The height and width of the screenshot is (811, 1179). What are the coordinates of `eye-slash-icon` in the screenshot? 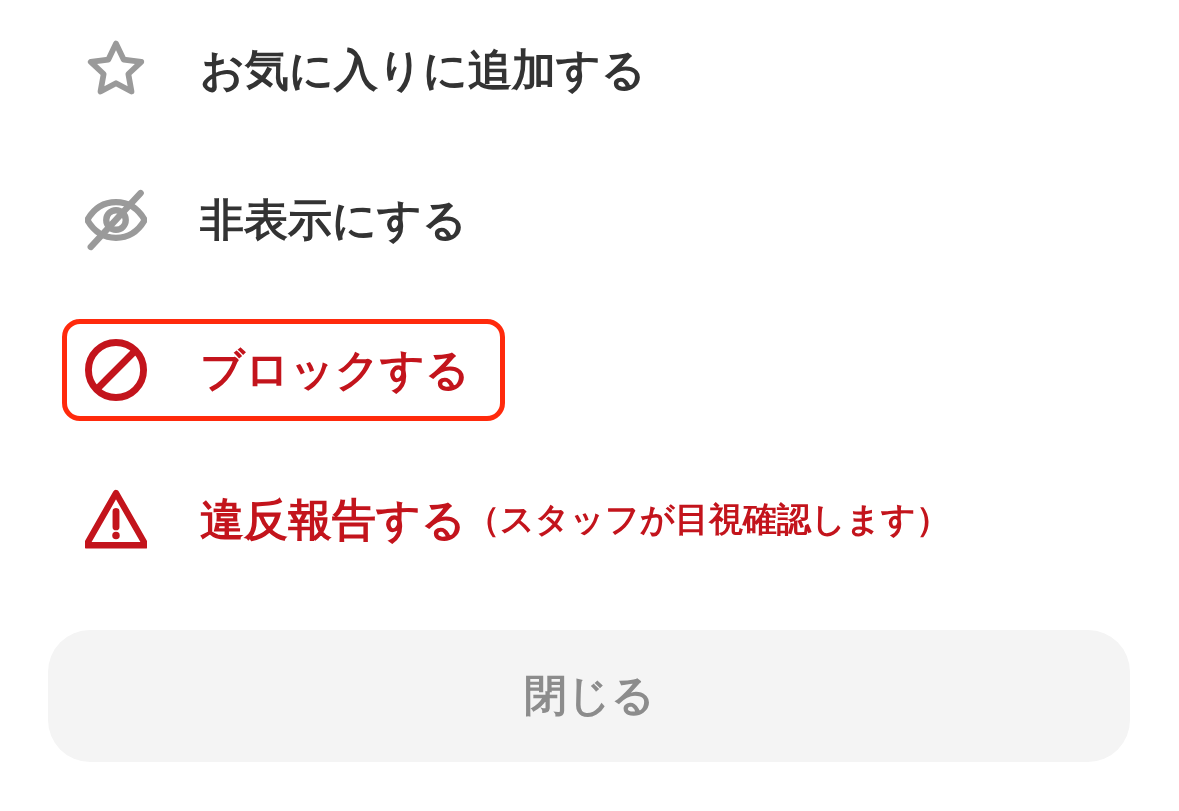 It's located at (116, 220).